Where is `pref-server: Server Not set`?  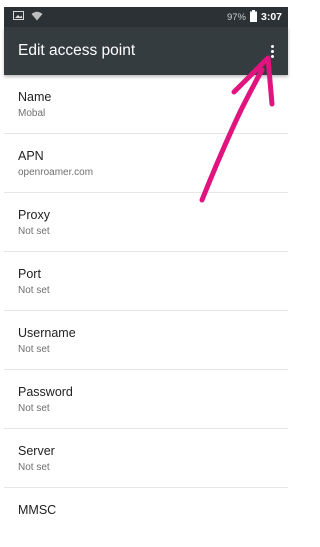 pref-server: Server Not set is located at coordinates (146, 458).